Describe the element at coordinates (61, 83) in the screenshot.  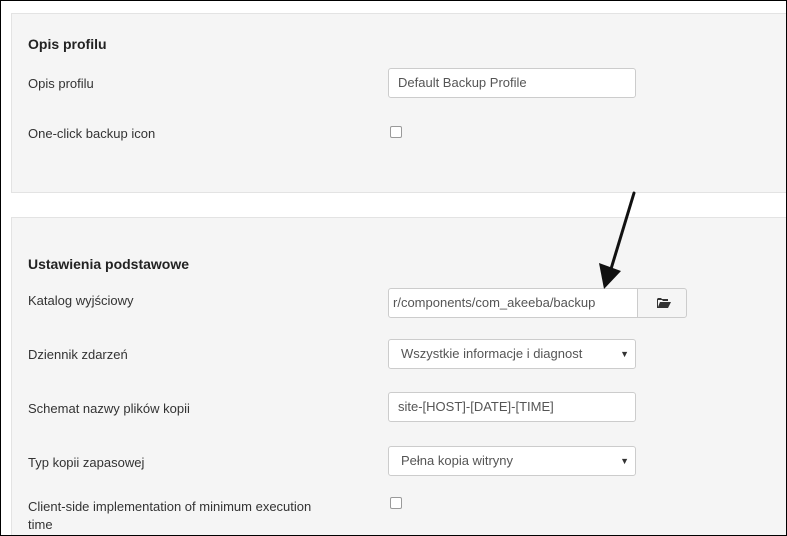
I see `profile-description-label: Opis profilu` at that location.